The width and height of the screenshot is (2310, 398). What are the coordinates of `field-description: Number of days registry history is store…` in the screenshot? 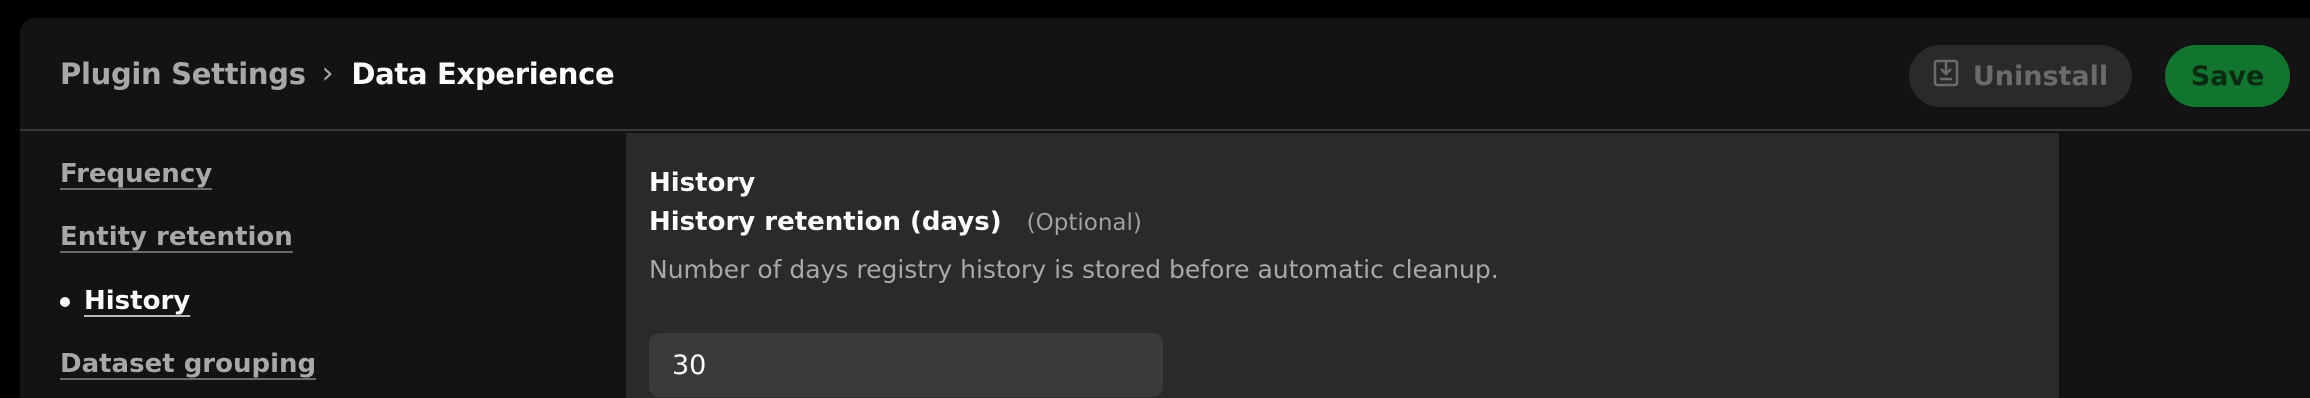 It's located at (1074, 269).